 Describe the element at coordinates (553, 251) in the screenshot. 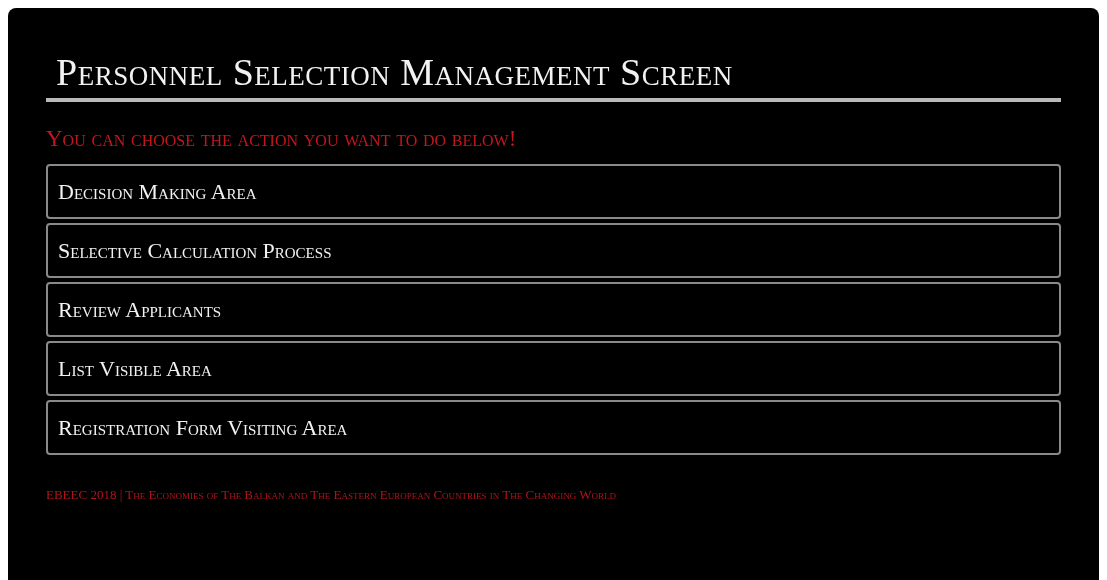

I see `action-button: Selective Calculation Process` at that location.